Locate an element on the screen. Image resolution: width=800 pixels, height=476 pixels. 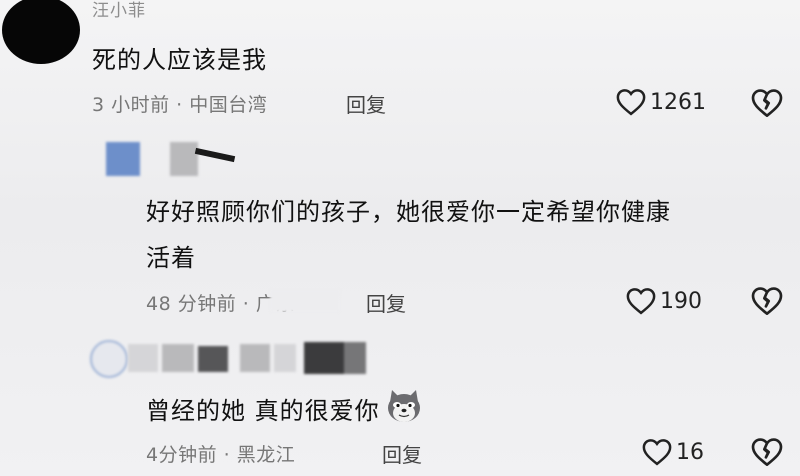
like-button: 1261 is located at coordinates (661, 102).